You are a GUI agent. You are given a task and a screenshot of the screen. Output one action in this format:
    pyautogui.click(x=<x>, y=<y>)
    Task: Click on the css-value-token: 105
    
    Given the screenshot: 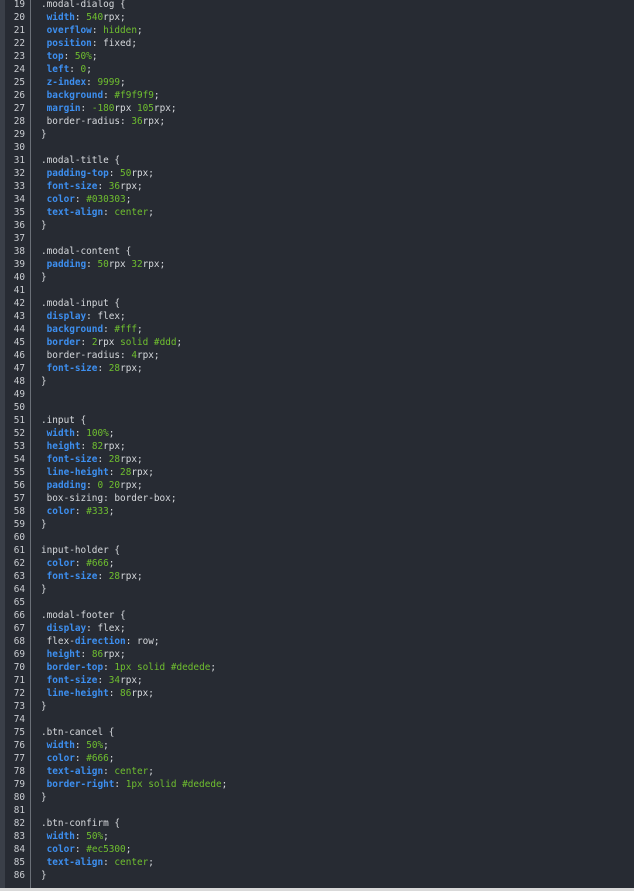 What is the action you would take?
    pyautogui.click(x=145, y=108)
    